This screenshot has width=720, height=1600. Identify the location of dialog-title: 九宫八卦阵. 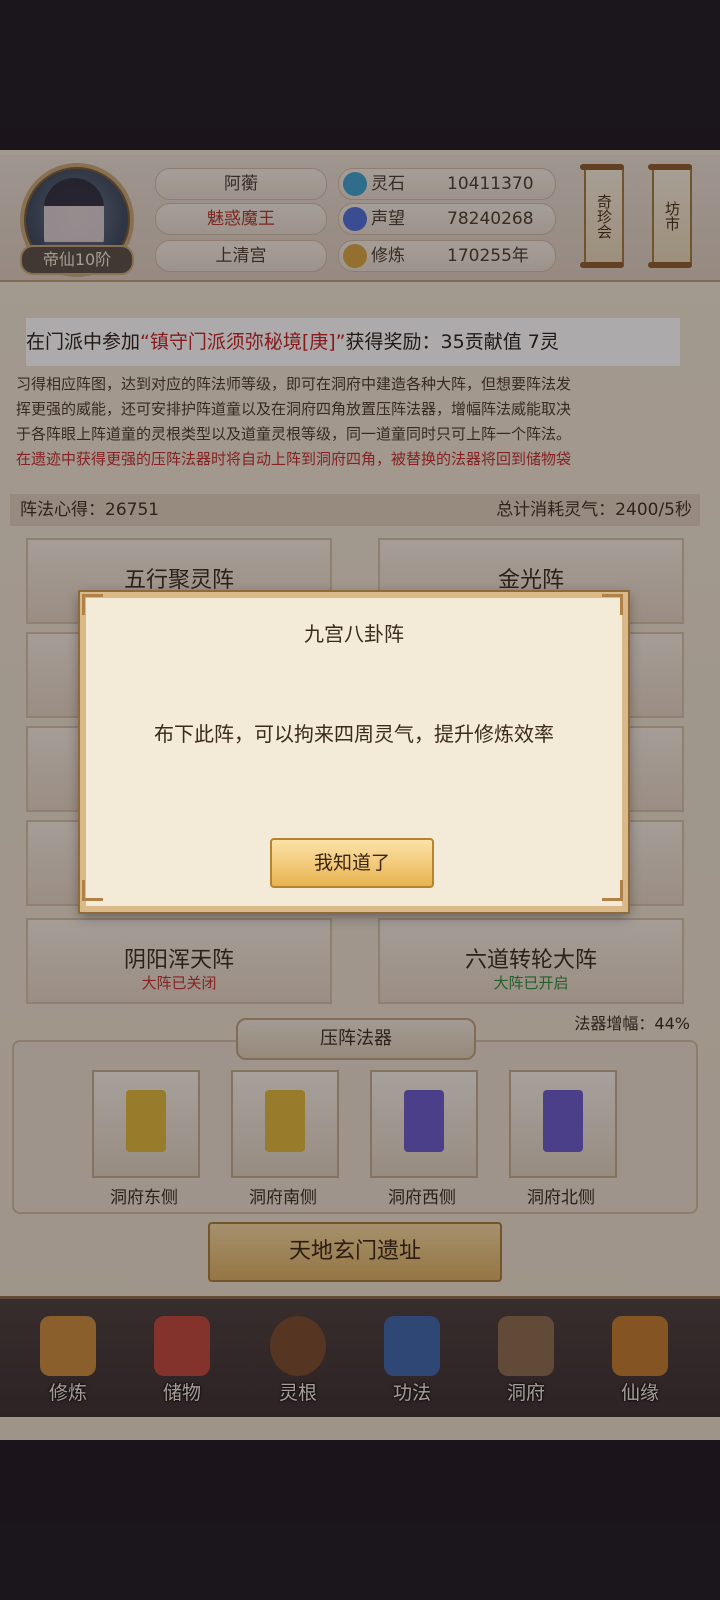
(354, 634).